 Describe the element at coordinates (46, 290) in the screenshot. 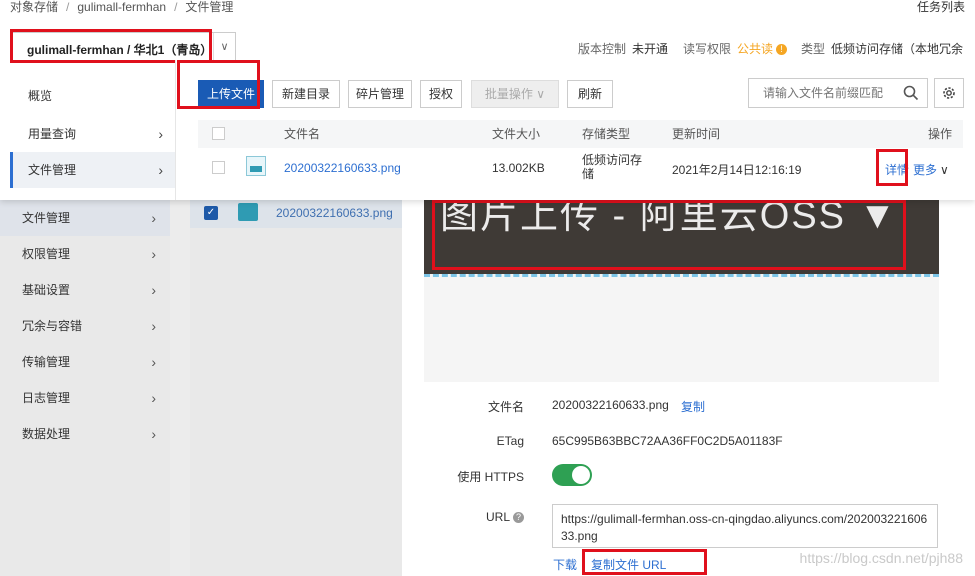

I see `bg-nav-label: 基础设置` at that location.